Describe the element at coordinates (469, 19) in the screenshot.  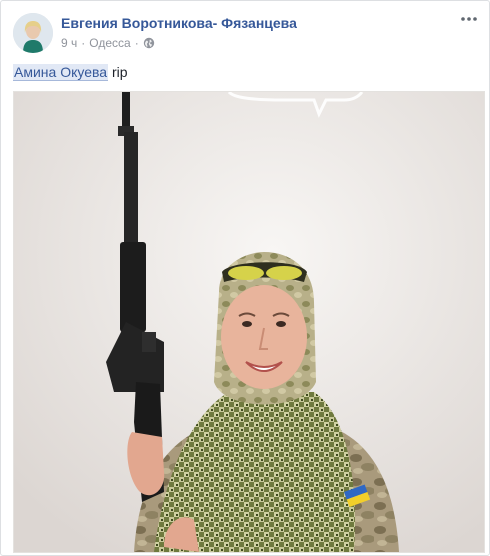
I see `more-options-icon` at that location.